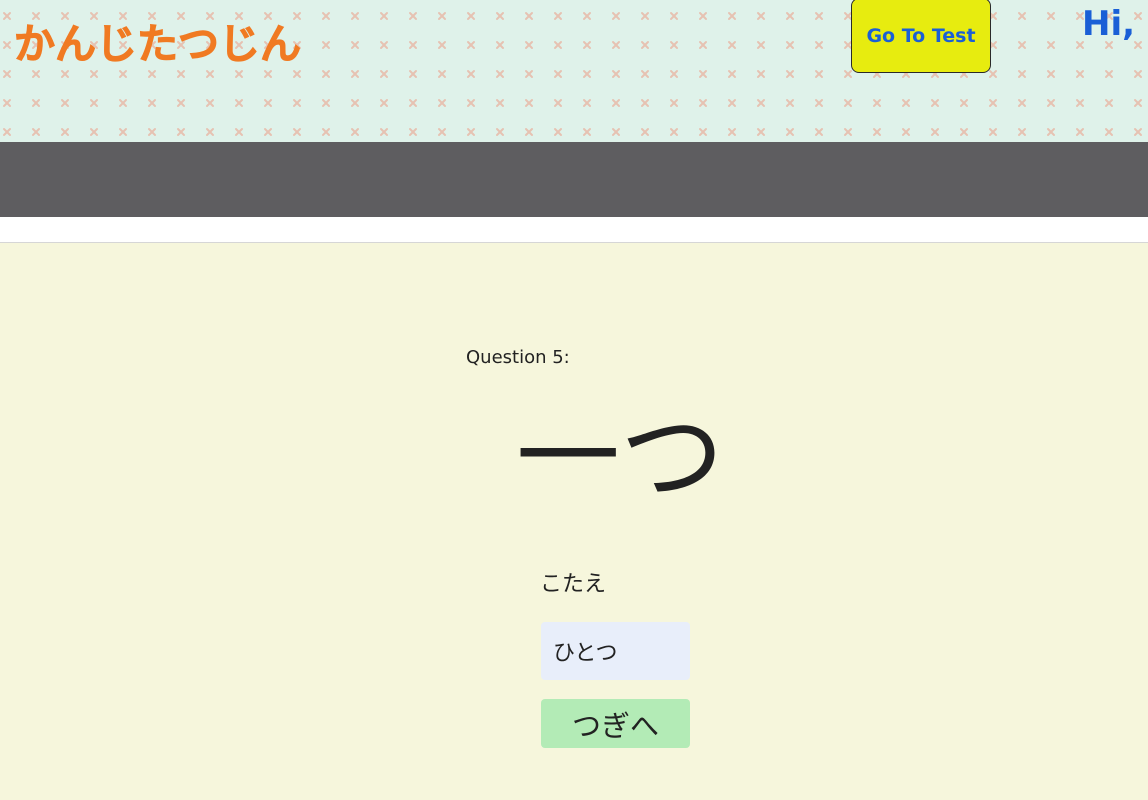  What do you see at coordinates (615, 651) in the screenshot?
I see `answer-input` at bounding box center [615, 651].